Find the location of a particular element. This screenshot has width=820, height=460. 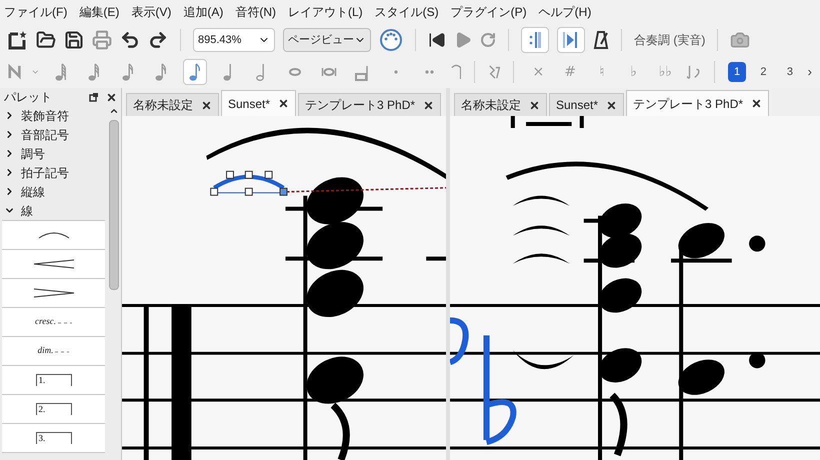

loop-out-button is located at coordinates (571, 40).